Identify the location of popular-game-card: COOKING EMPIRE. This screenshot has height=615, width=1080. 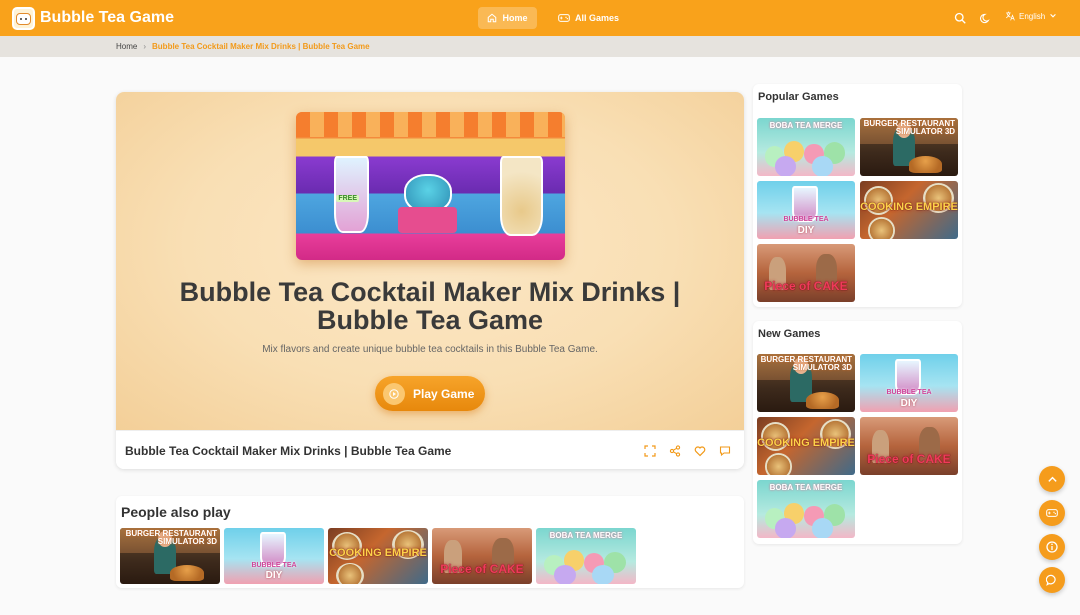
(909, 210).